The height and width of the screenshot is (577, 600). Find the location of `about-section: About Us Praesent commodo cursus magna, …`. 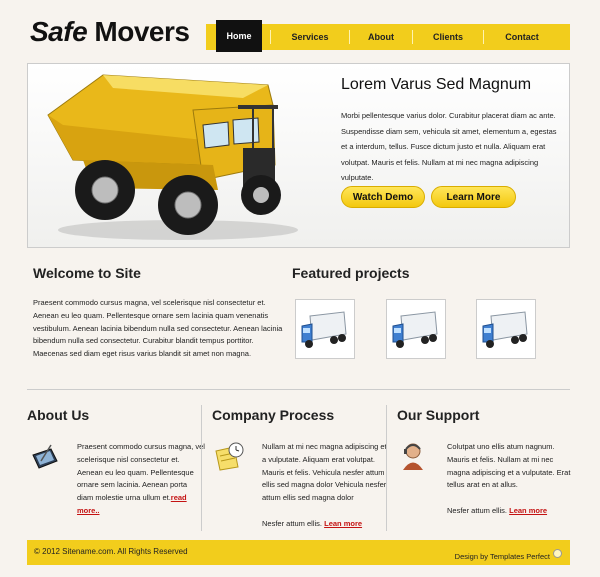

about-section: About Us Praesent commodo cursus magna, … is located at coordinates (117, 469).